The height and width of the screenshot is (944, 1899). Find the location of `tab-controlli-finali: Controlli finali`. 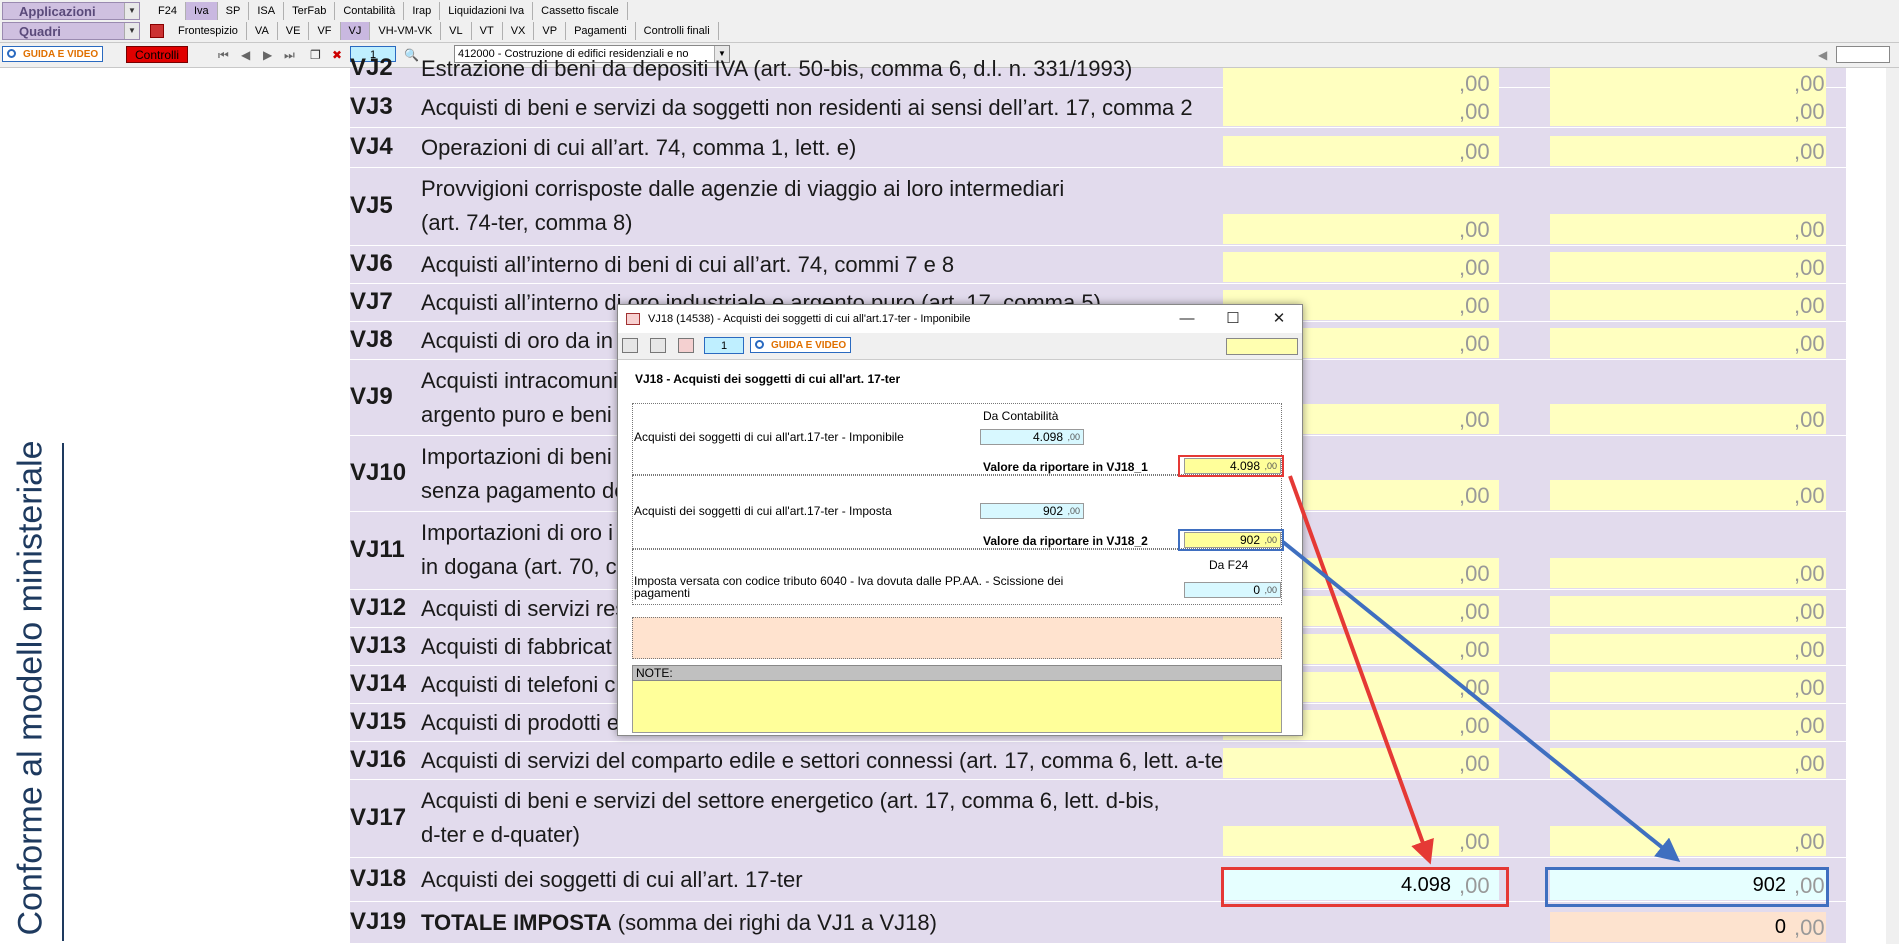

tab-controlli-finali: Controlli finali is located at coordinates (677, 31).